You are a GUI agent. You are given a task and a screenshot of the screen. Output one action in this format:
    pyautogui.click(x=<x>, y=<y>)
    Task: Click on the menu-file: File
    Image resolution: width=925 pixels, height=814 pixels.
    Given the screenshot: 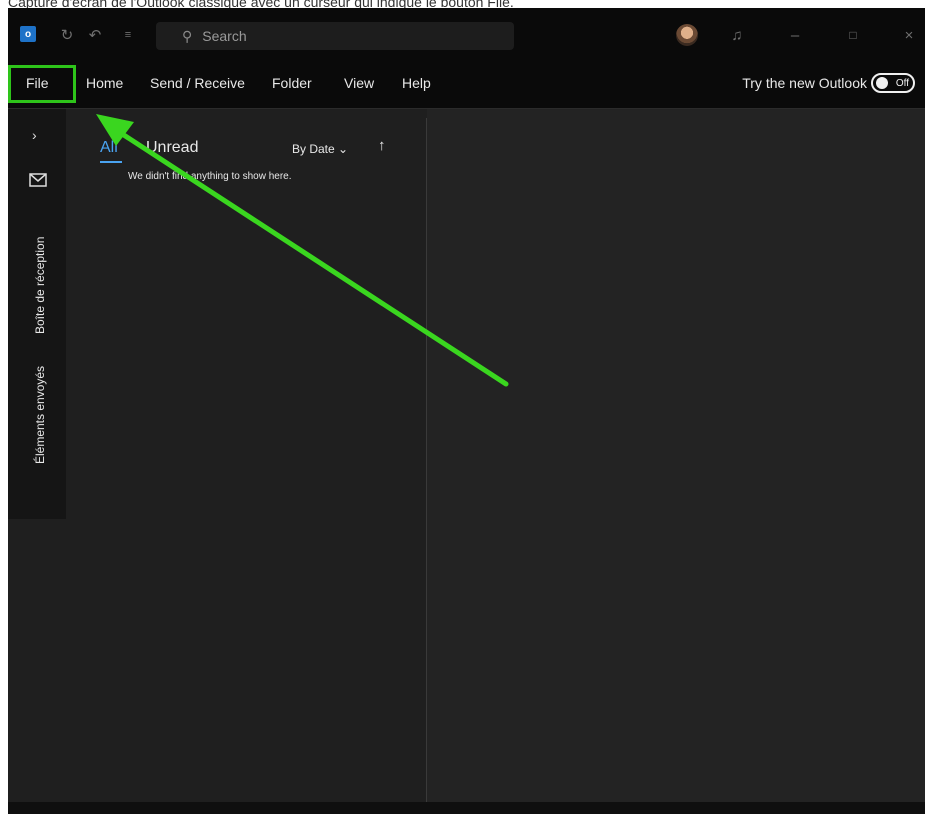 What is the action you would take?
    pyautogui.click(x=37, y=83)
    